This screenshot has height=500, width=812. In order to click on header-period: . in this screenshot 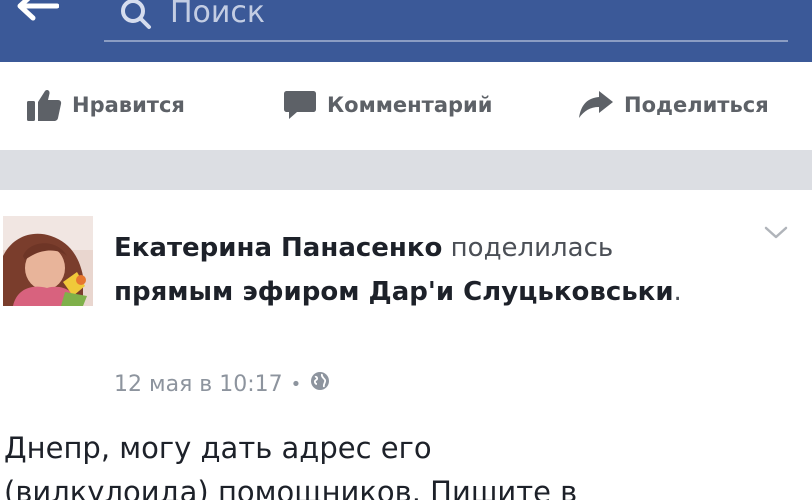, I will do `click(677, 292)`.